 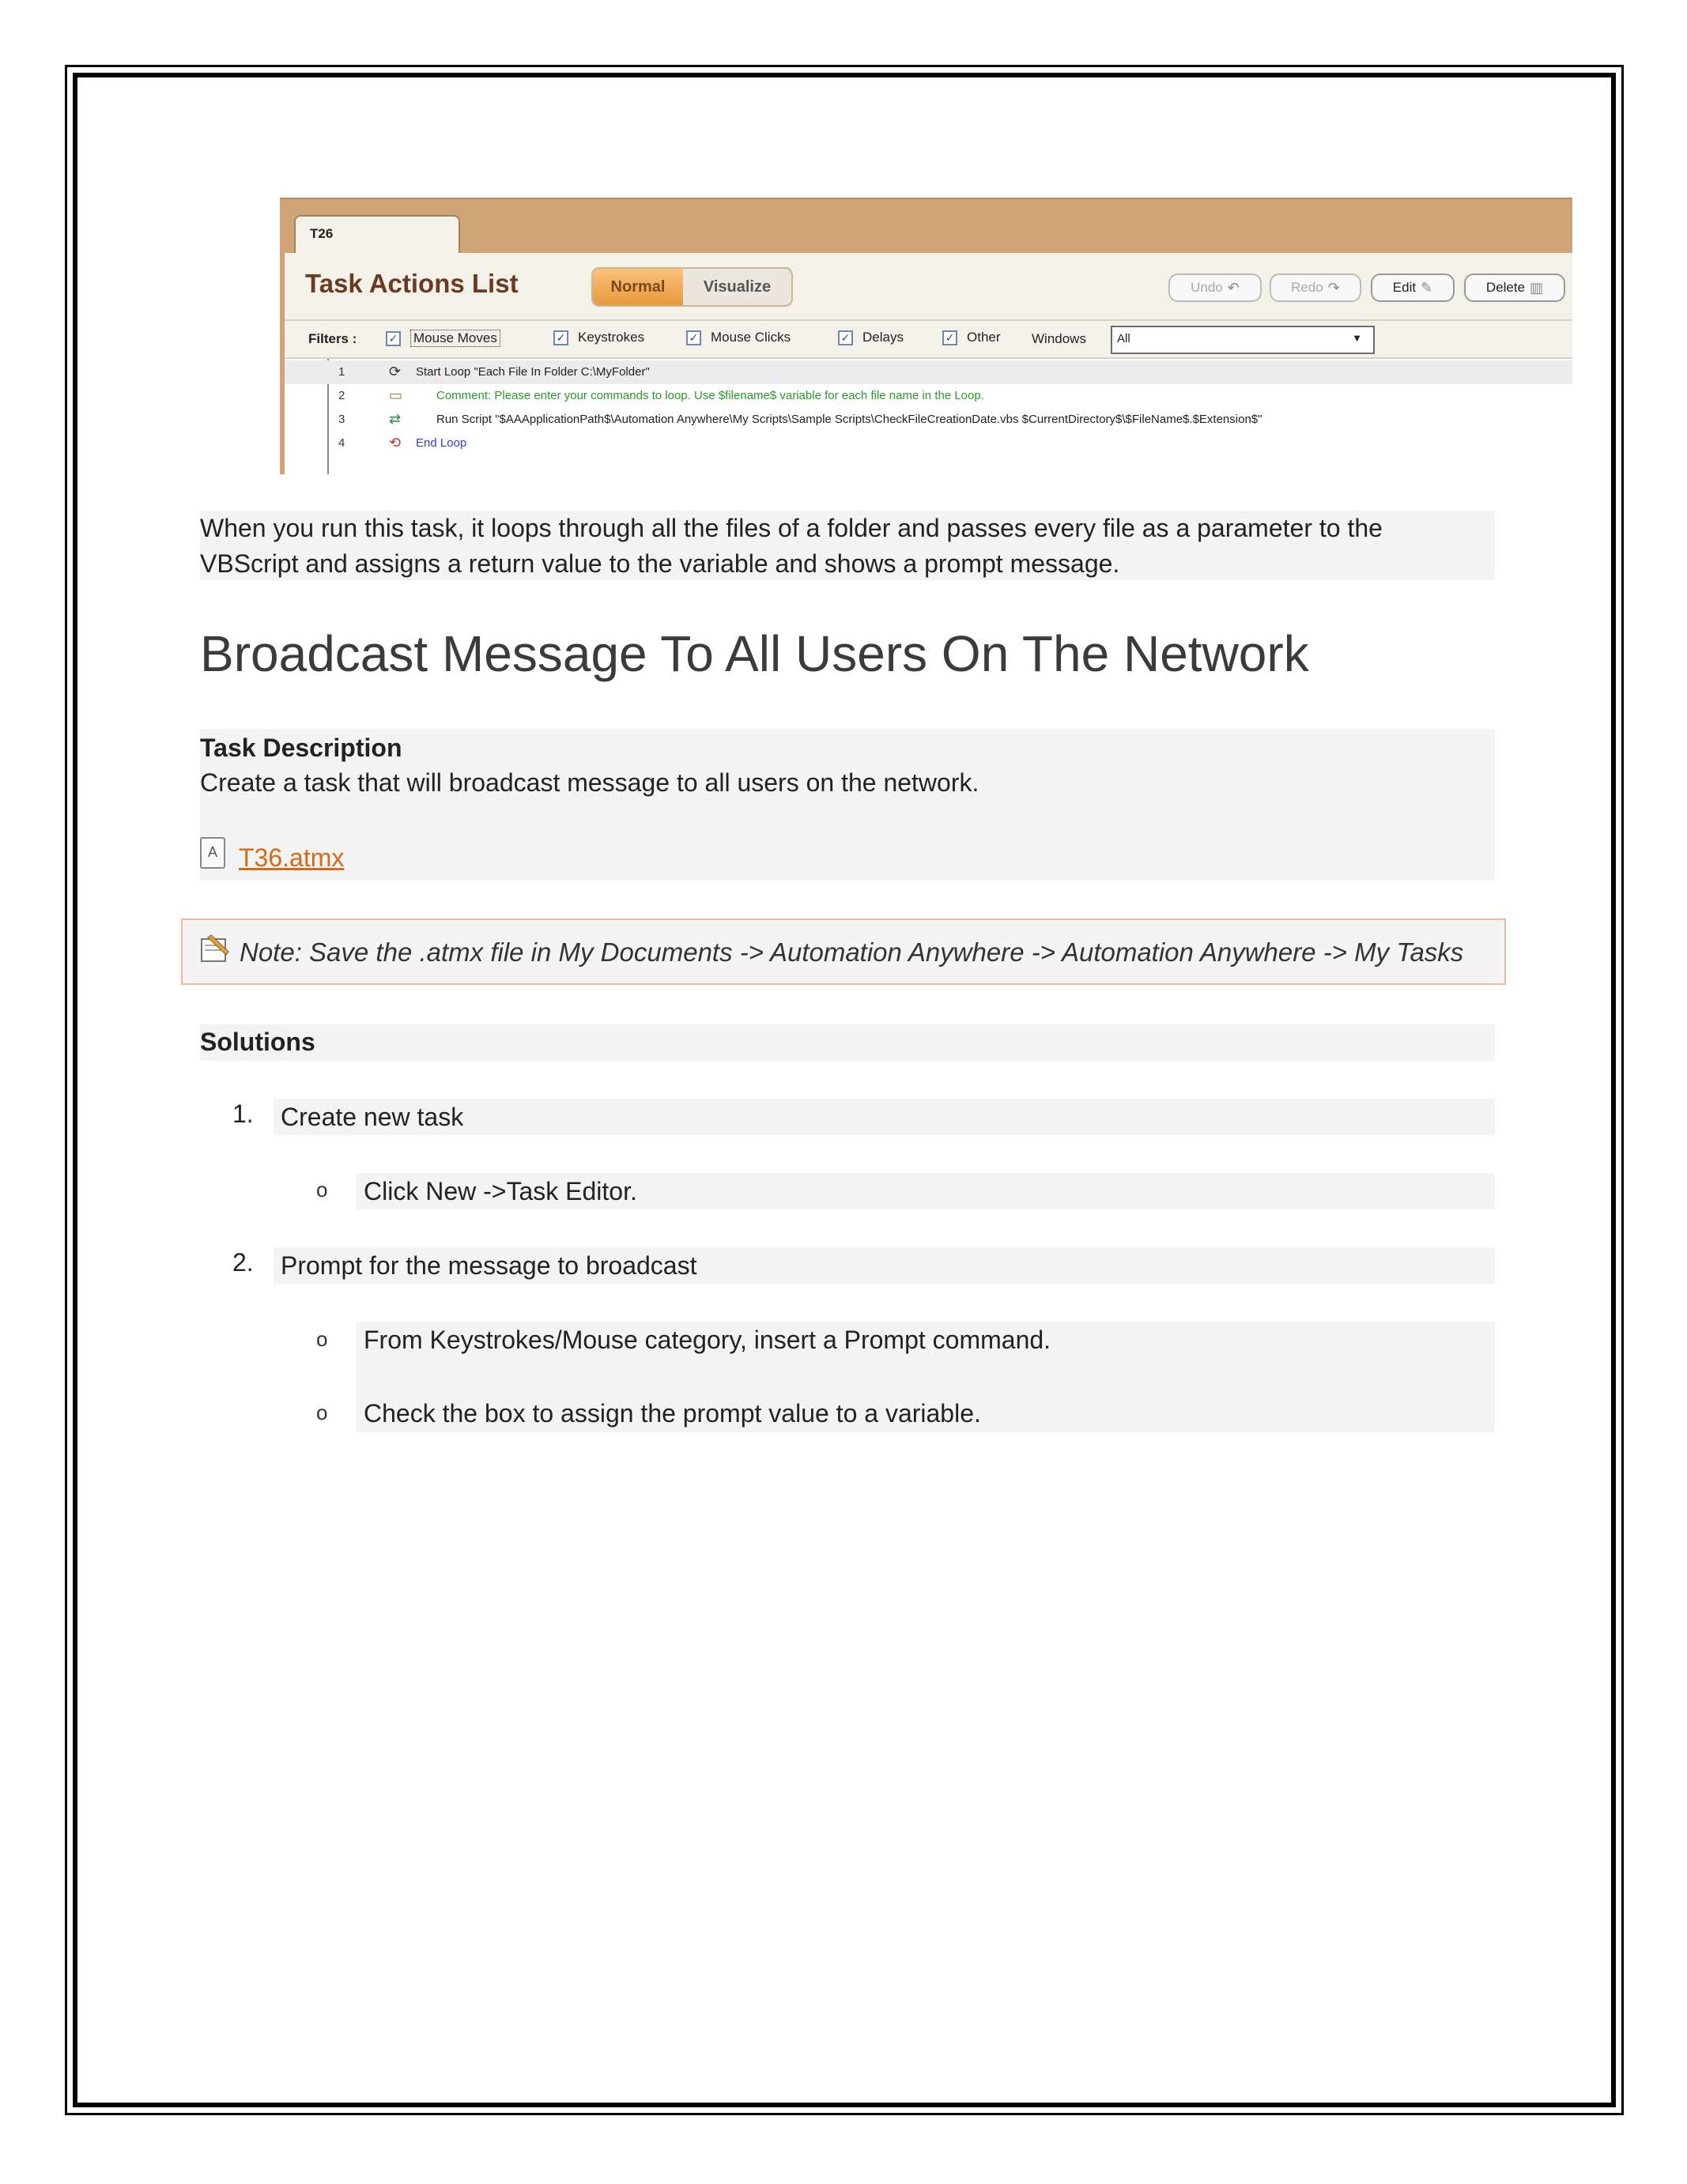 What do you see at coordinates (737, 287) in the screenshot?
I see `visualize-view-button: Visualize` at bounding box center [737, 287].